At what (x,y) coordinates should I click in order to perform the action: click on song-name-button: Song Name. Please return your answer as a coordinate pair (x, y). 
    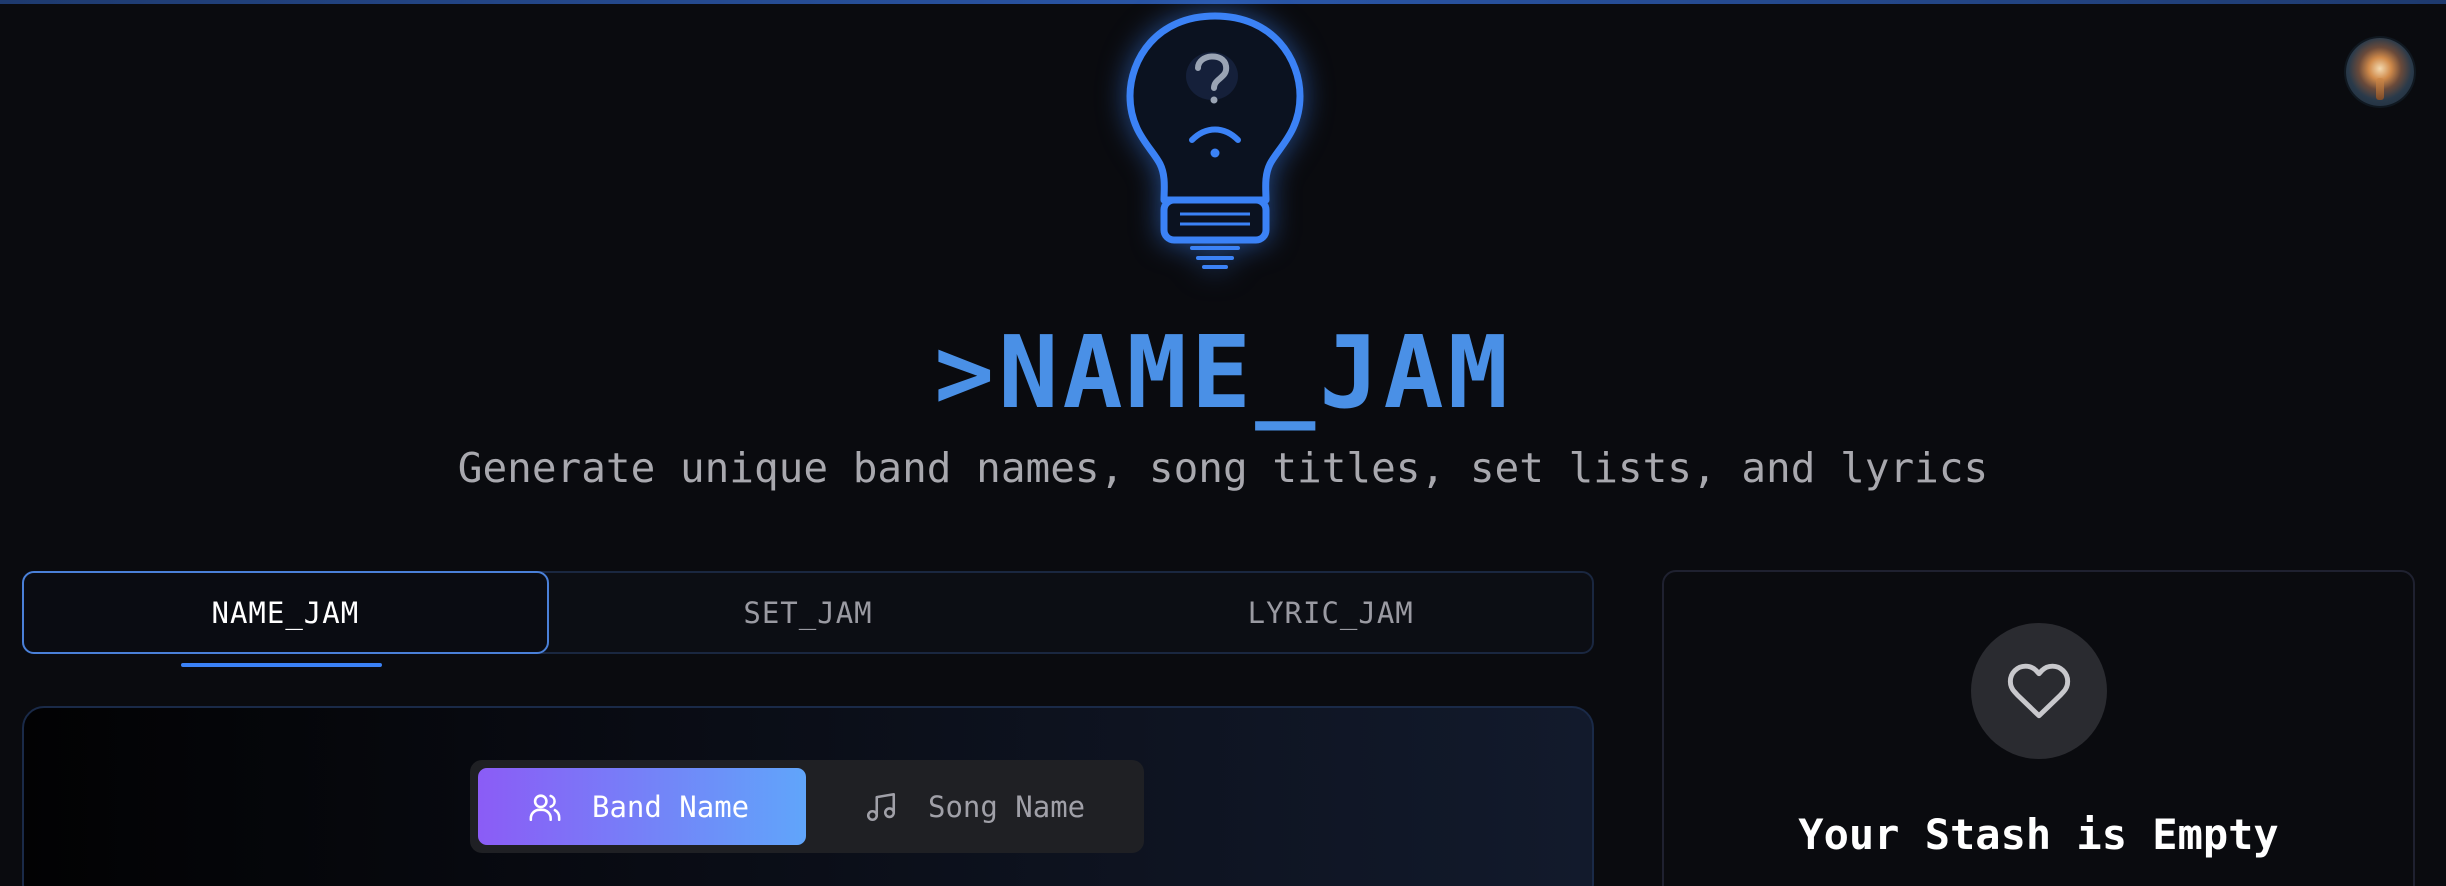
    Looking at the image, I should click on (975, 806).